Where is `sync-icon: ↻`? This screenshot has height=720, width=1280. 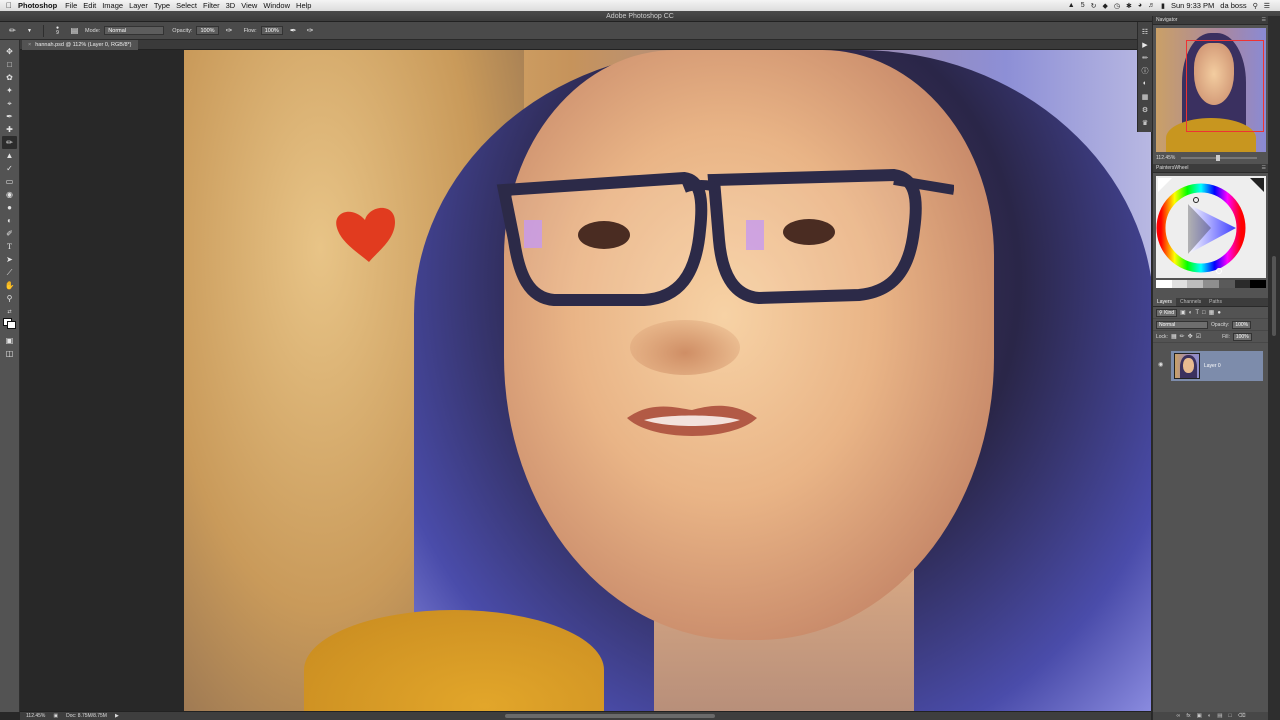 sync-icon: ↻ is located at coordinates (1094, 6).